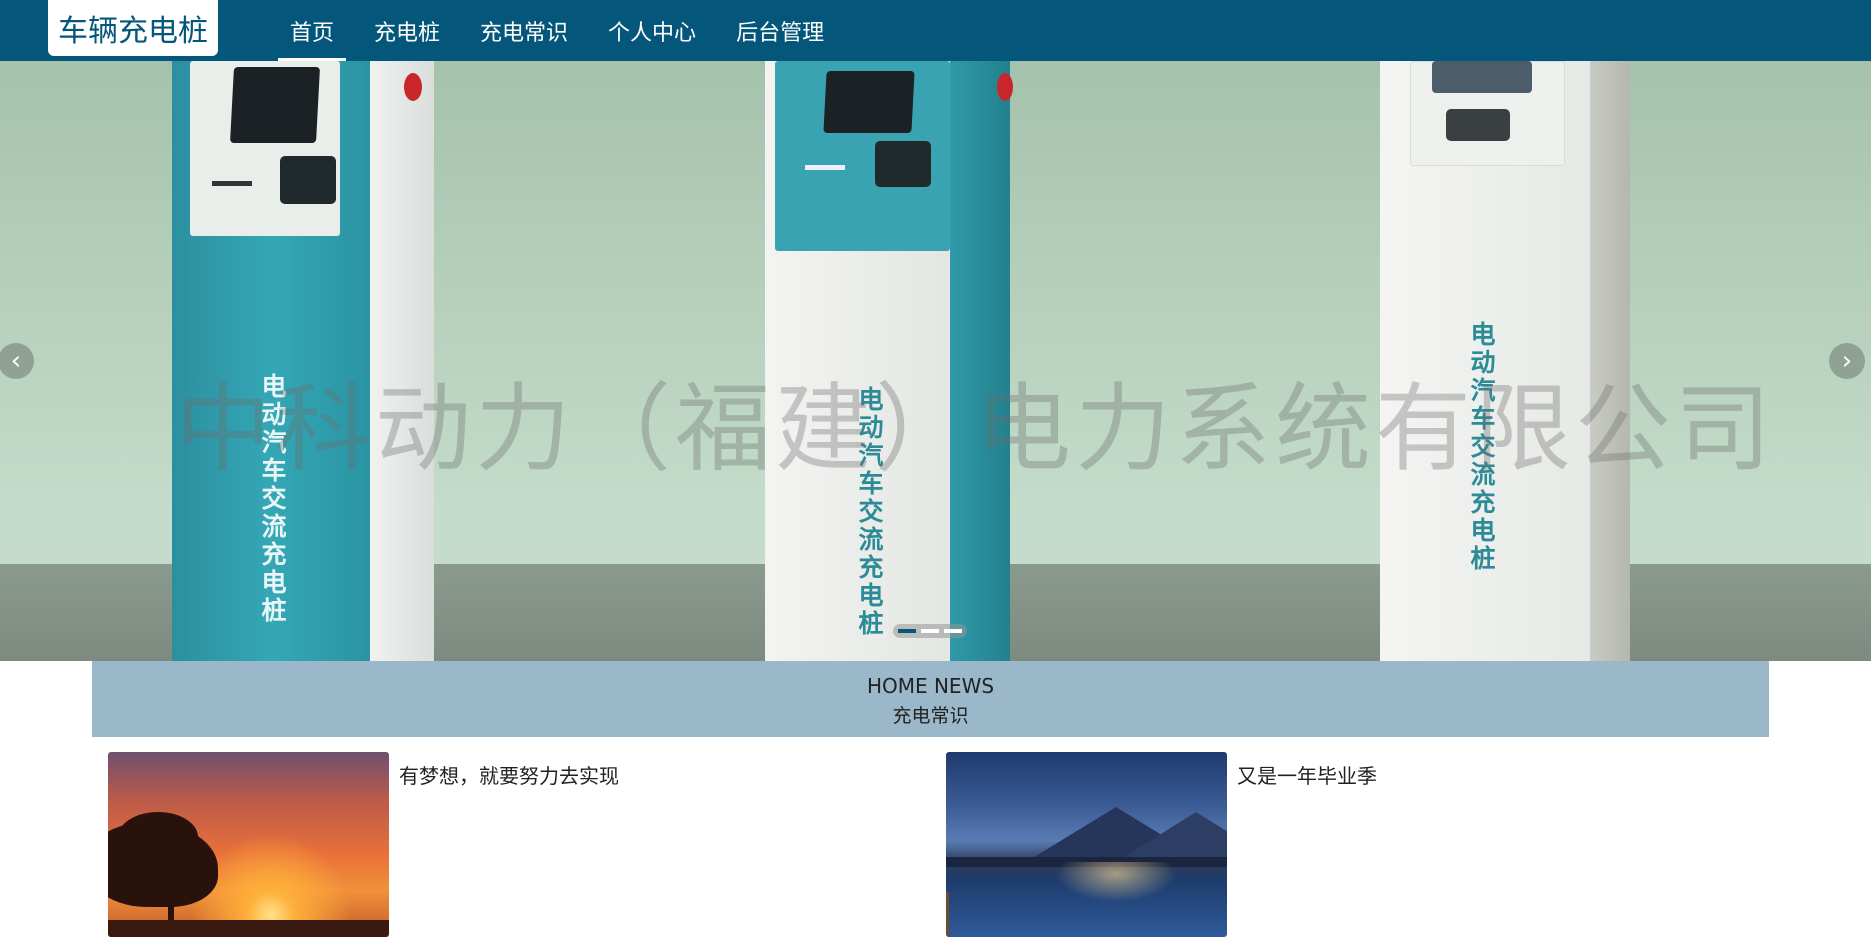 The height and width of the screenshot is (937, 1871). I want to click on site-logo: 车辆充电桩, so click(133, 28).